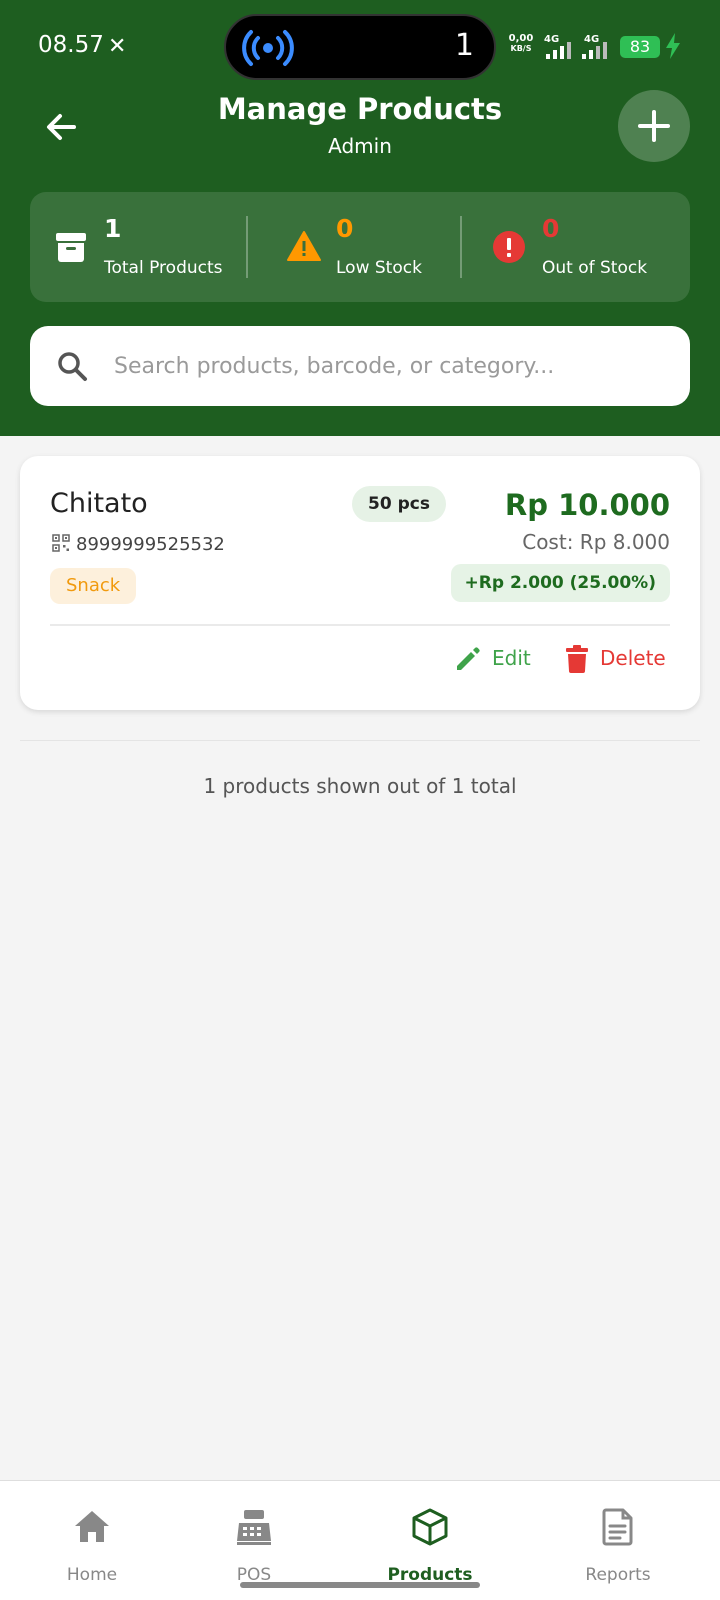 Image resolution: width=720 pixels, height=1600 pixels. Describe the element at coordinates (640, 47) in the screenshot. I see `battery-icon: 83` at that location.